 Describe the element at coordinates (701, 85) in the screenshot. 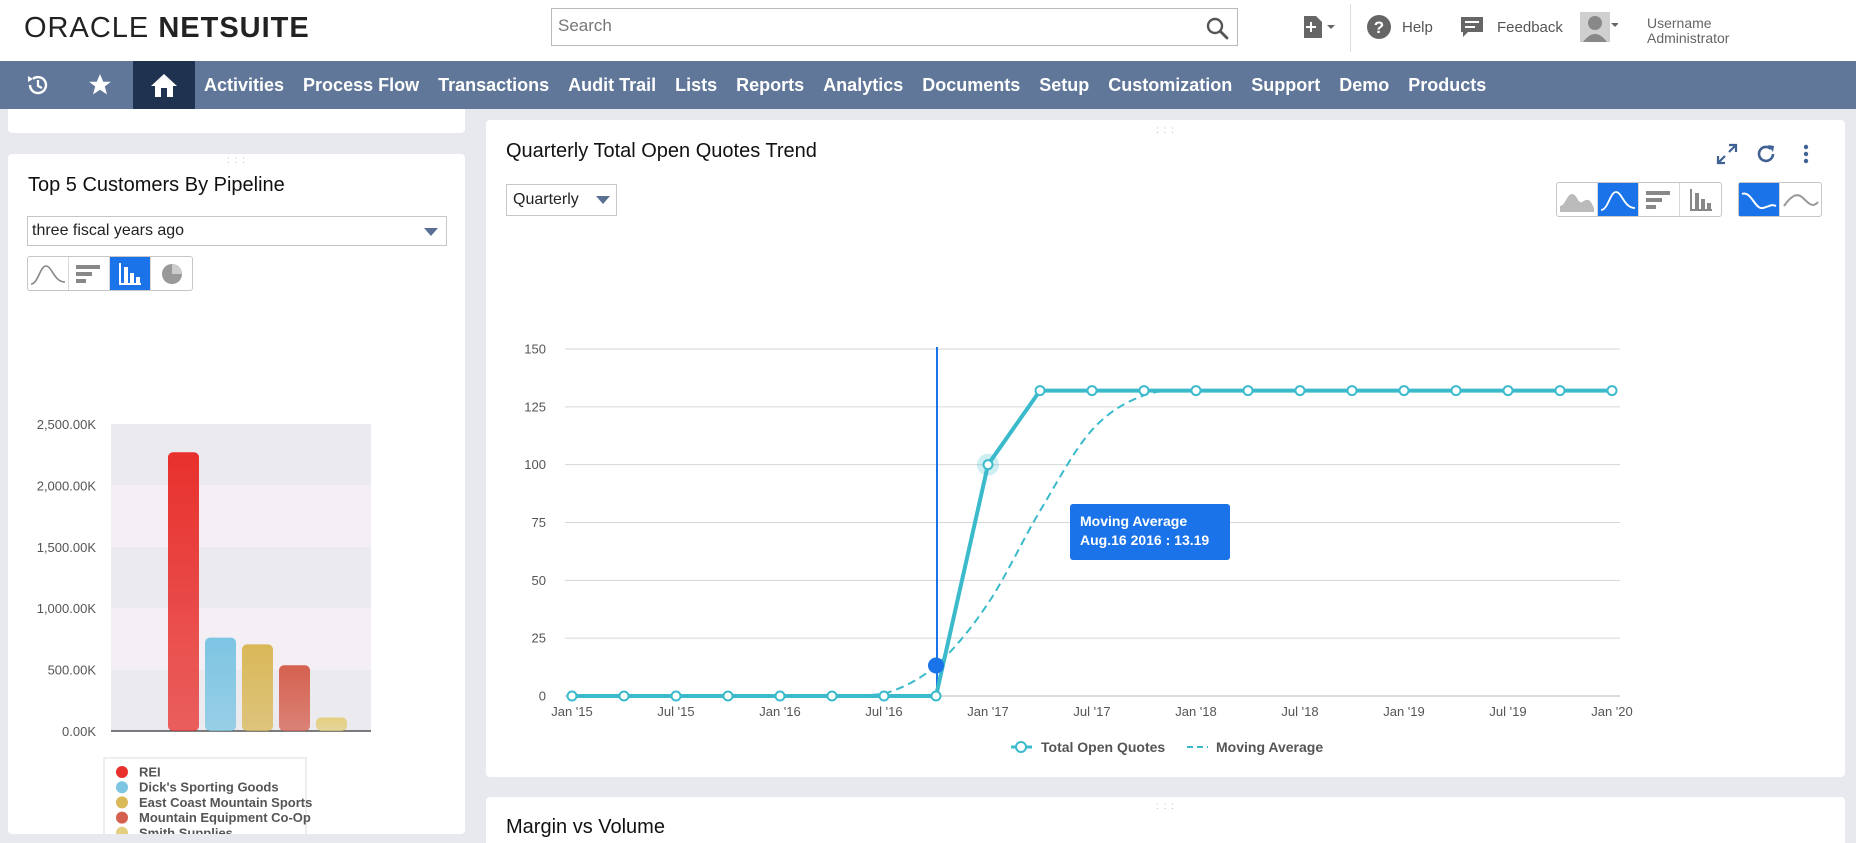

I see `nav-lists: Lists` at that location.